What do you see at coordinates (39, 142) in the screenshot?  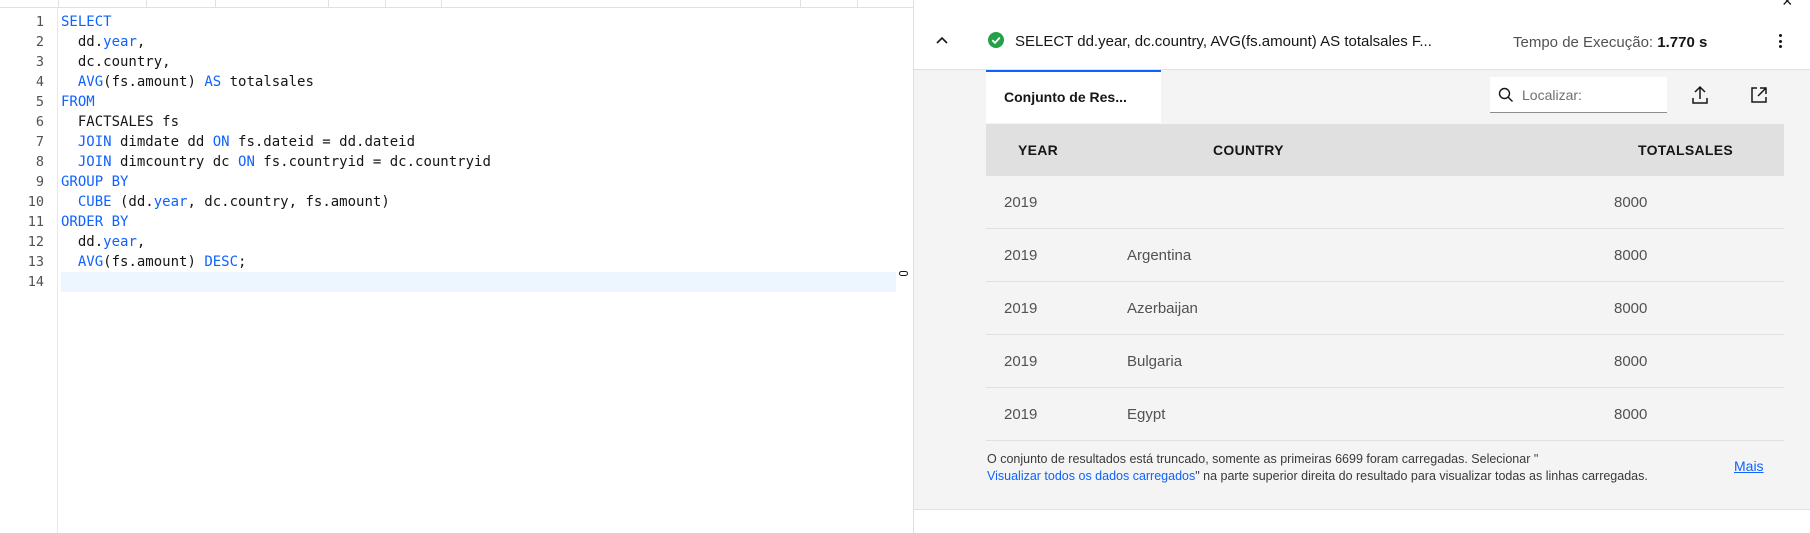 I see `line-number: 7` at bounding box center [39, 142].